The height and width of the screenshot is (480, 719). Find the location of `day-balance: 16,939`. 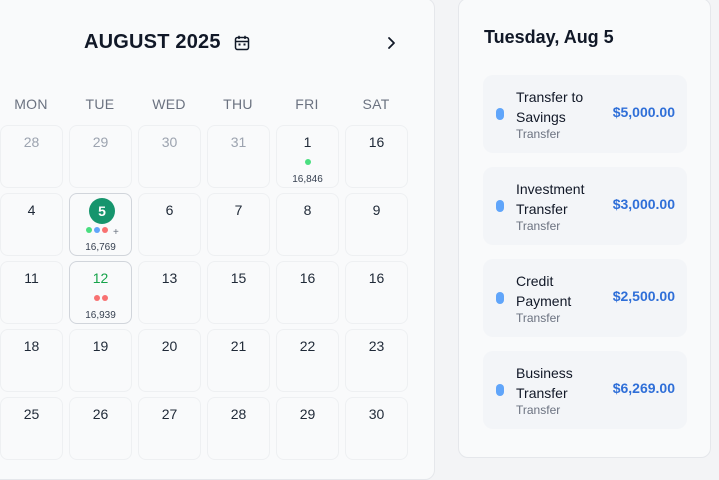

day-balance: 16,939 is located at coordinates (100, 315).